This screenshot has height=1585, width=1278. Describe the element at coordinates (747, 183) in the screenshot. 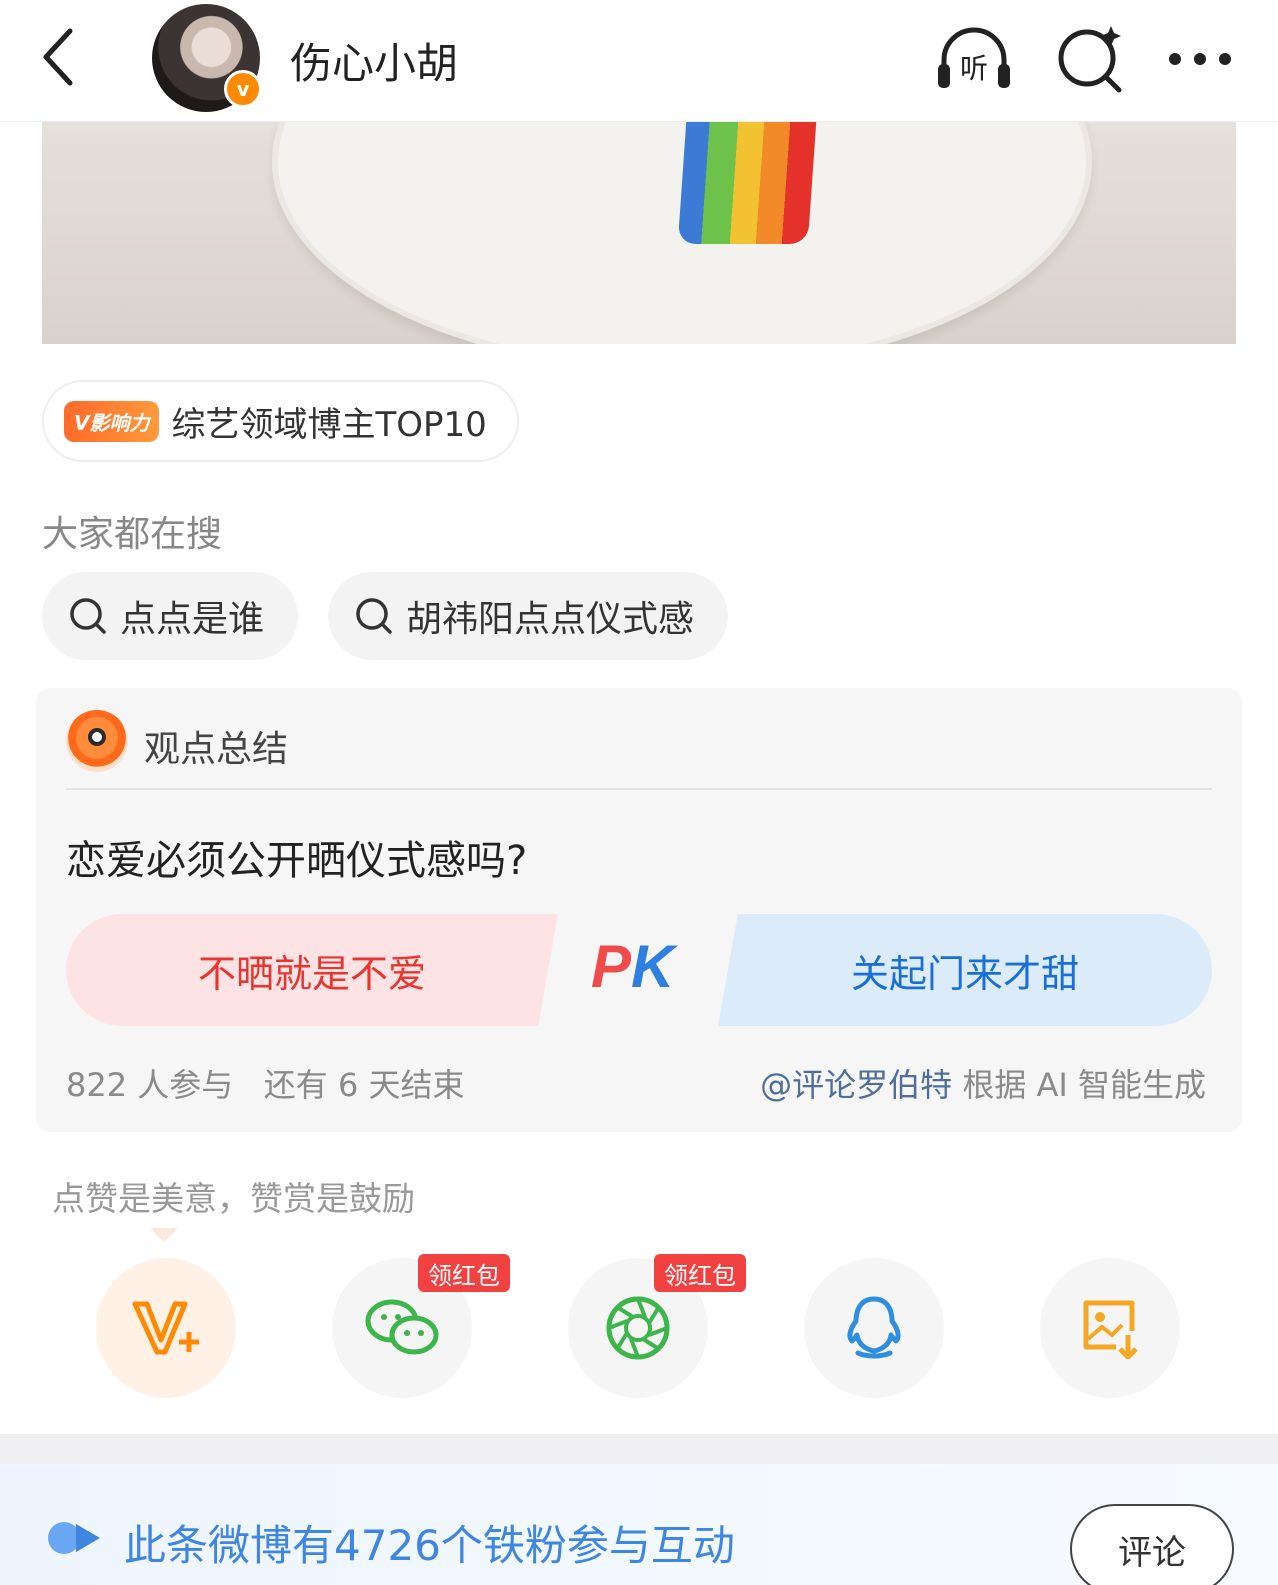

I see `rainbow-candy-shape` at that location.